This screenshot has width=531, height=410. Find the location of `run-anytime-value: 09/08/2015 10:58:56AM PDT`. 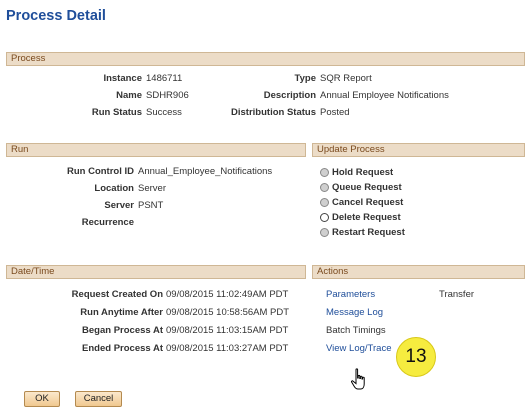

run-anytime-value: 09/08/2015 10:58:56AM PDT is located at coordinates (228, 312).